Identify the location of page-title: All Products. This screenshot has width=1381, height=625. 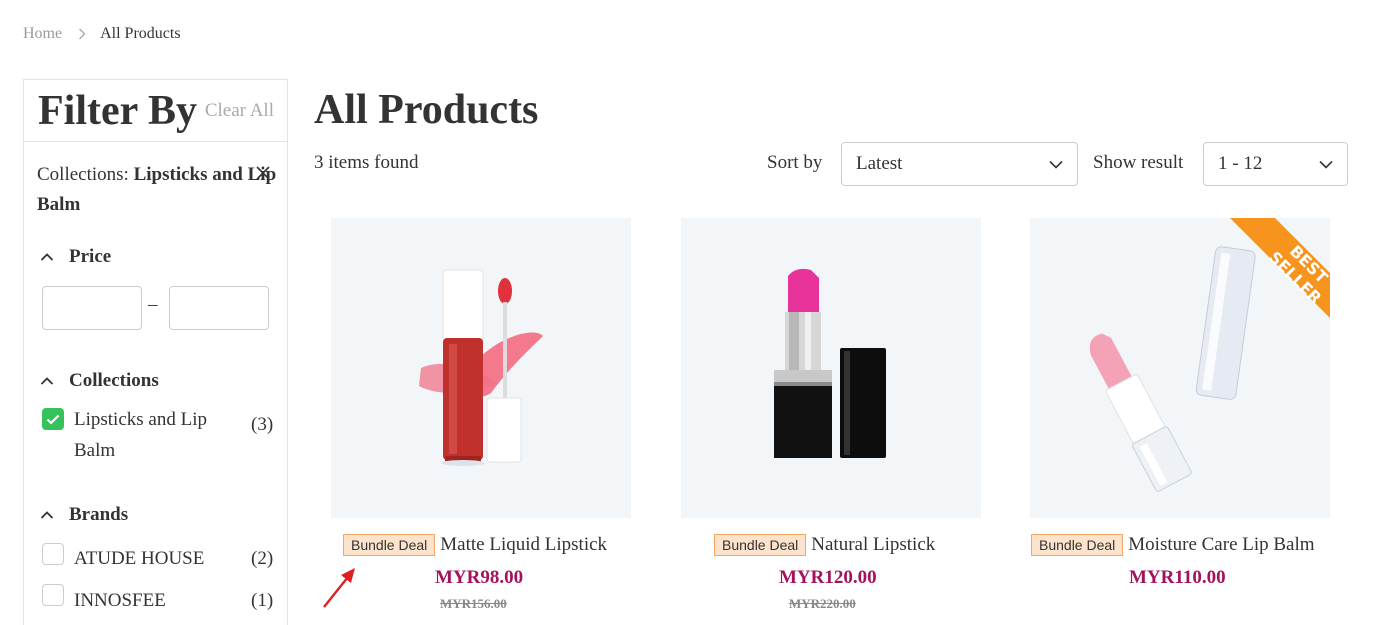
(426, 110).